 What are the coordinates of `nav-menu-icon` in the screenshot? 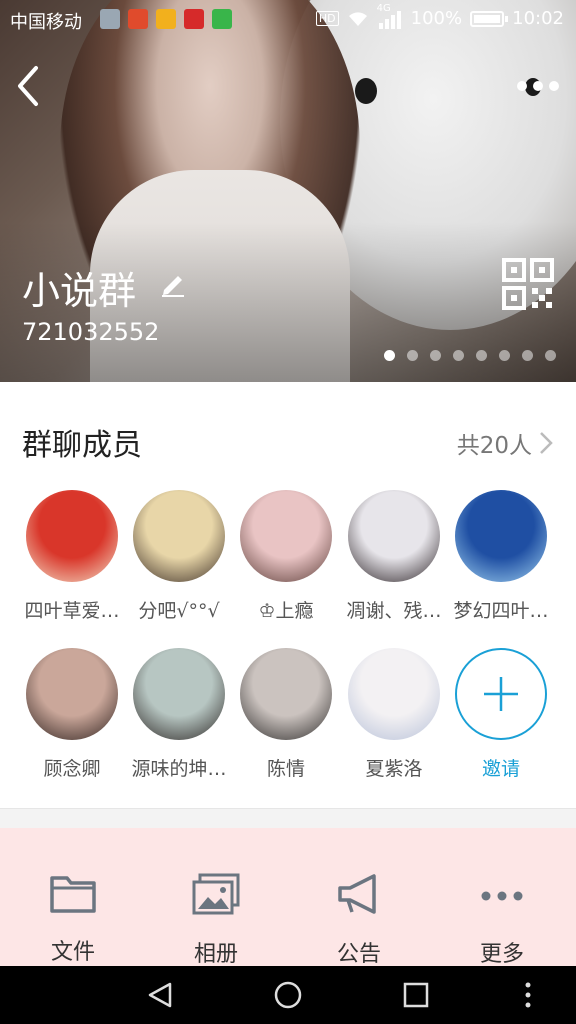 It's located at (528, 995).